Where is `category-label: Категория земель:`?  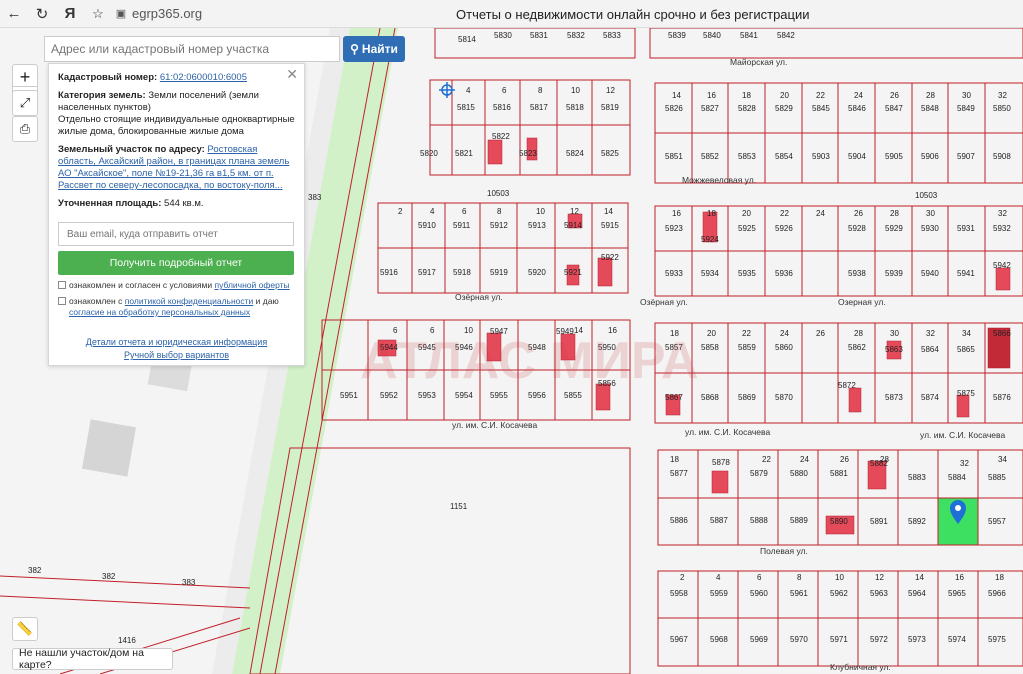
category-label: Категория земель: is located at coordinates (102, 95).